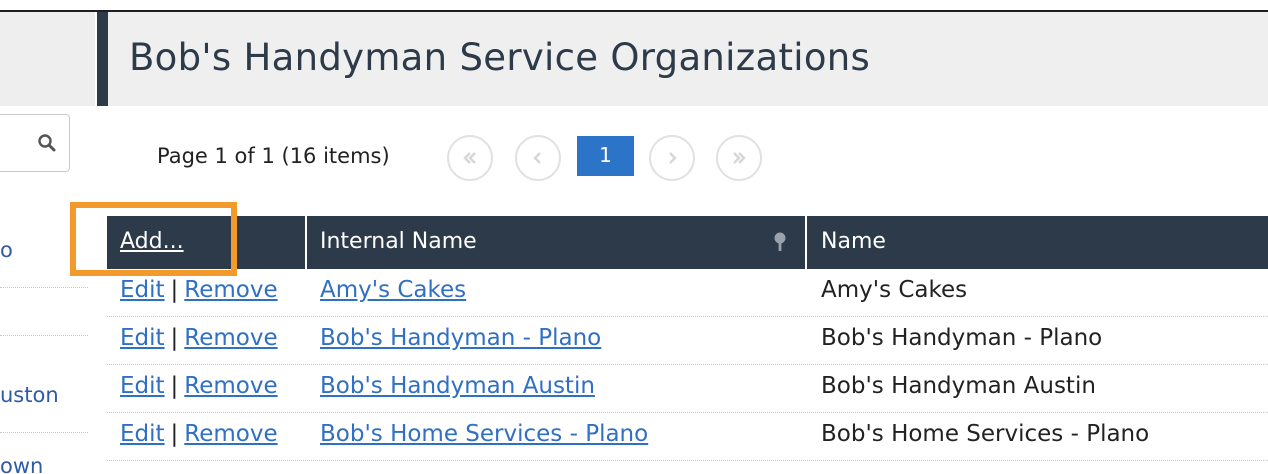  What do you see at coordinates (780, 242) in the screenshot?
I see `pin-icon` at bounding box center [780, 242].